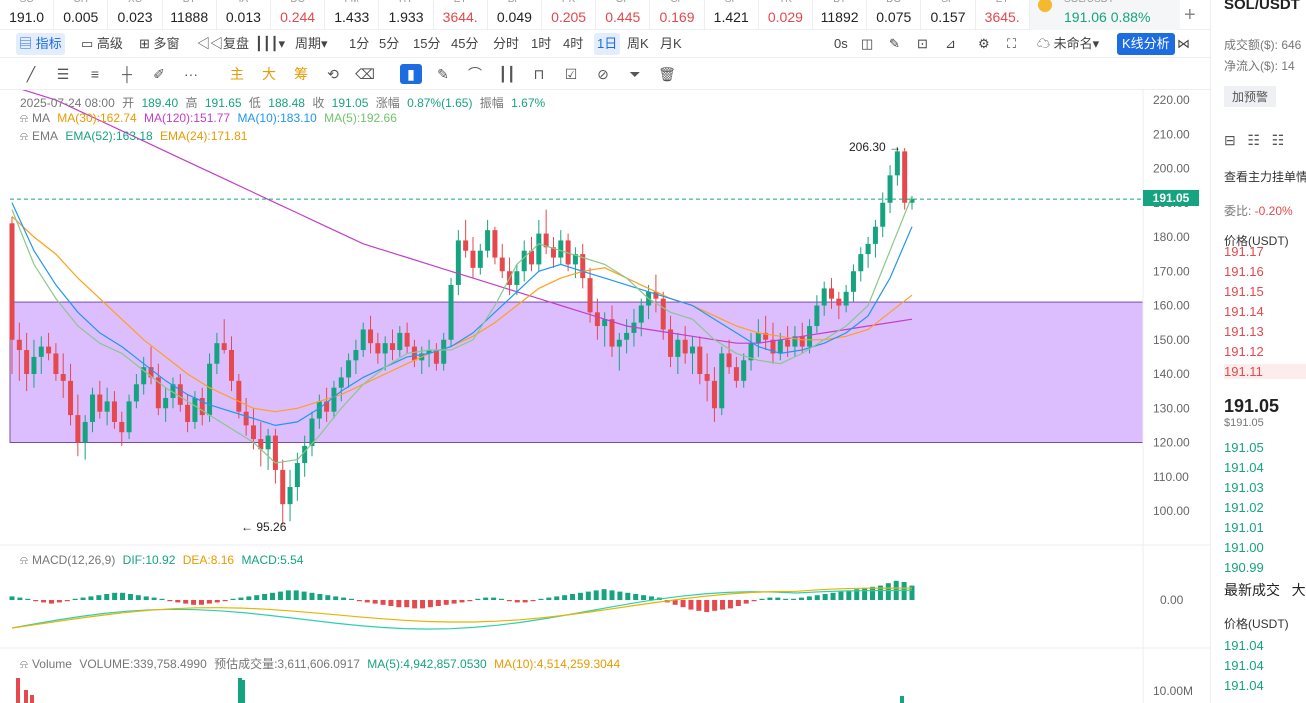  Describe the element at coordinates (411, 74) in the screenshot. I see `bookmark-icon: ▮` at that location.